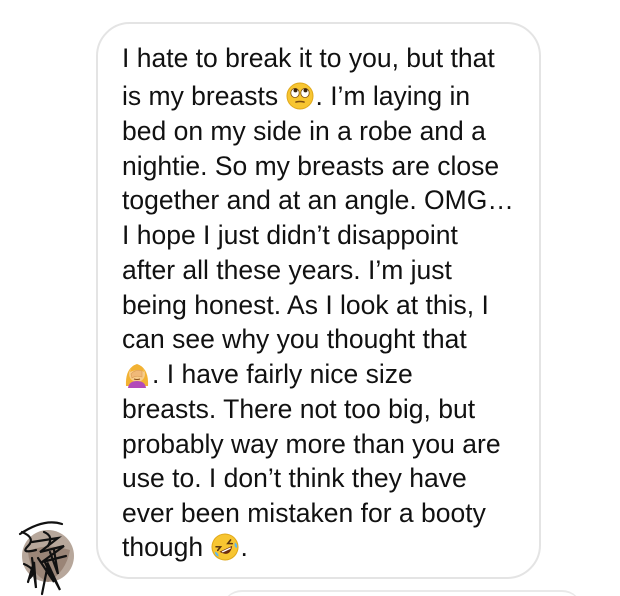 This screenshot has width=620, height=596. What do you see at coordinates (290, 235) in the screenshot?
I see `message-line: I hope I just didn’t disappoint` at bounding box center [290, 235].